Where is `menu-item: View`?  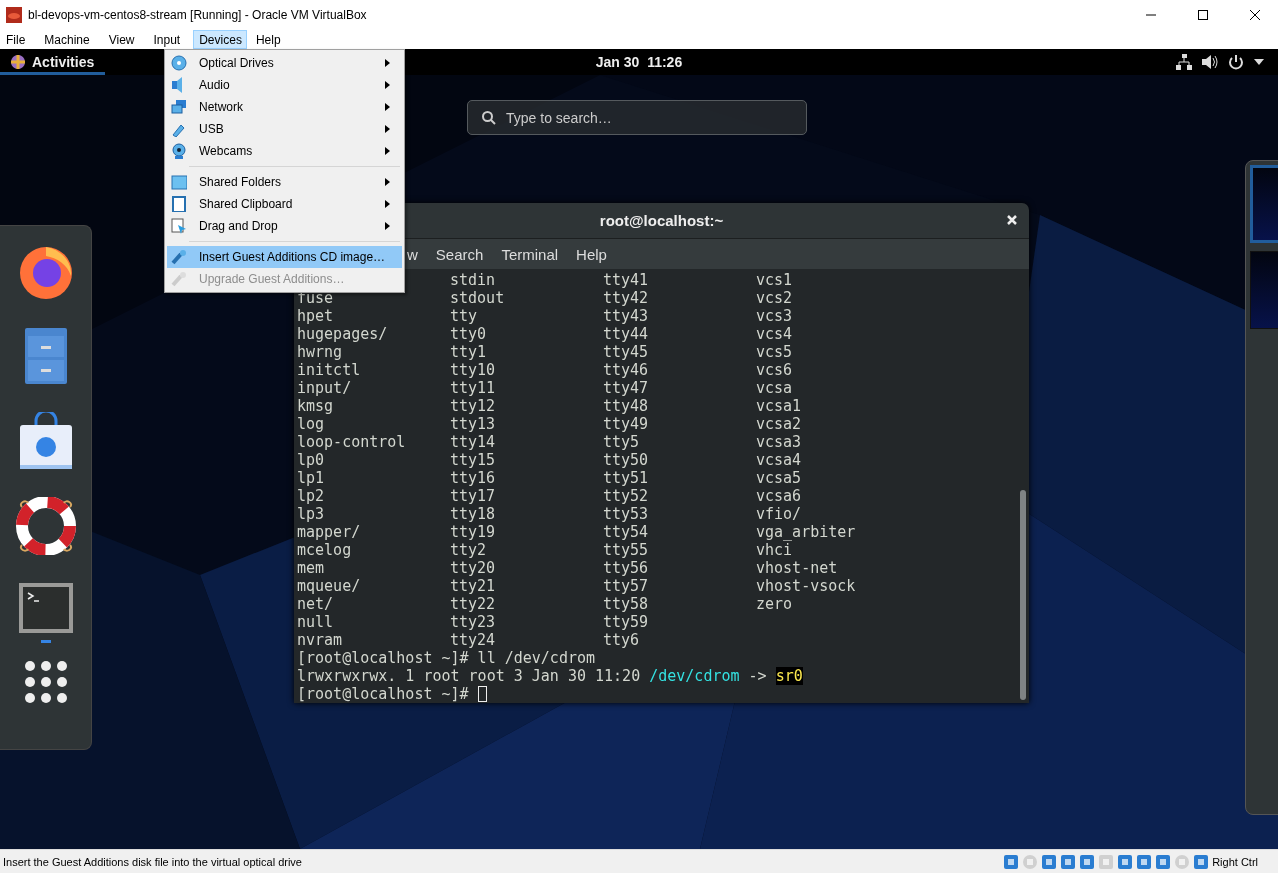
menu-item: View is located at coordinates (121, 39).